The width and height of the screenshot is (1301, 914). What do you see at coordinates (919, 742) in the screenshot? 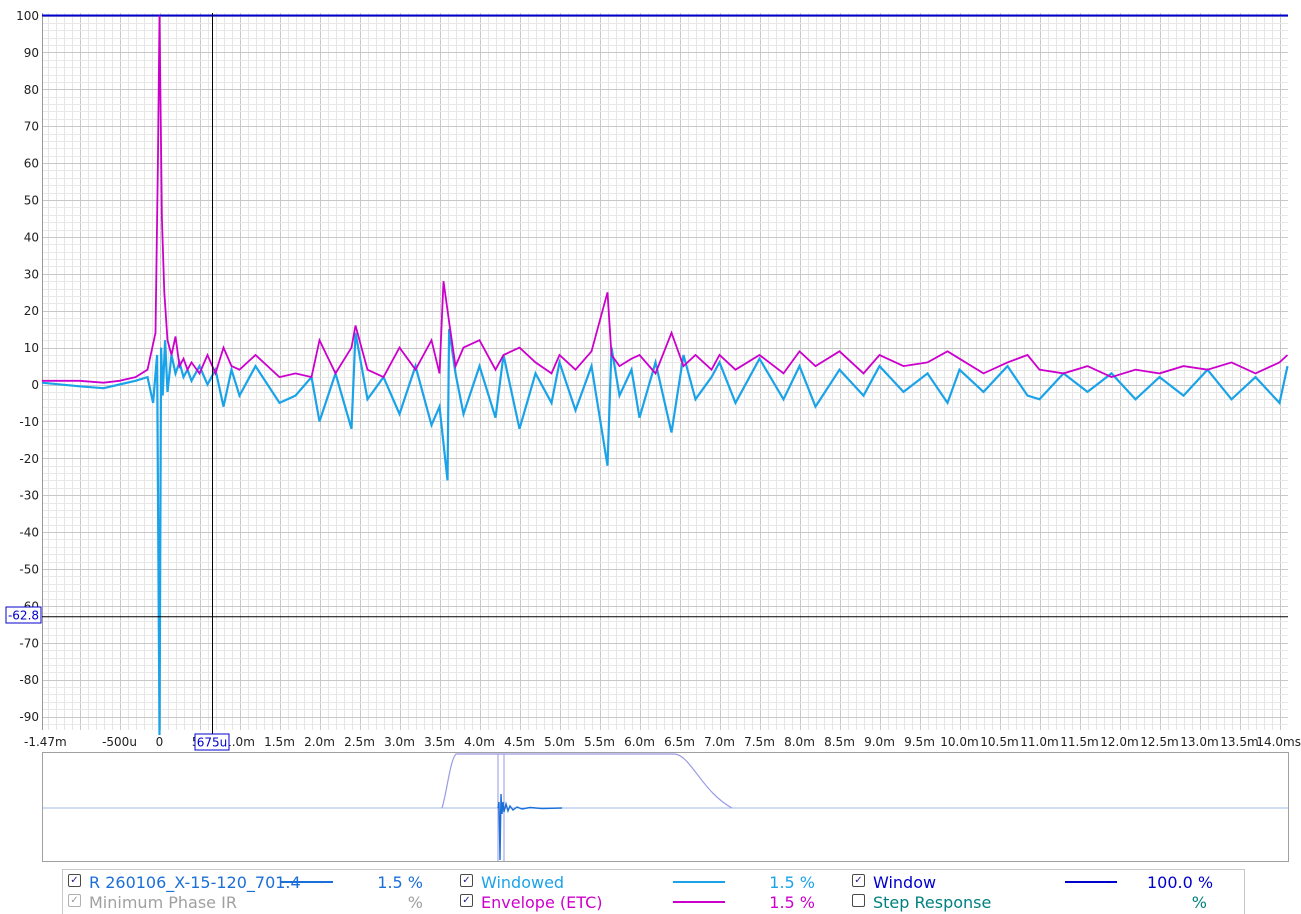
I see `x-tick-label: 9.5m` at bounding box center [919, 742].